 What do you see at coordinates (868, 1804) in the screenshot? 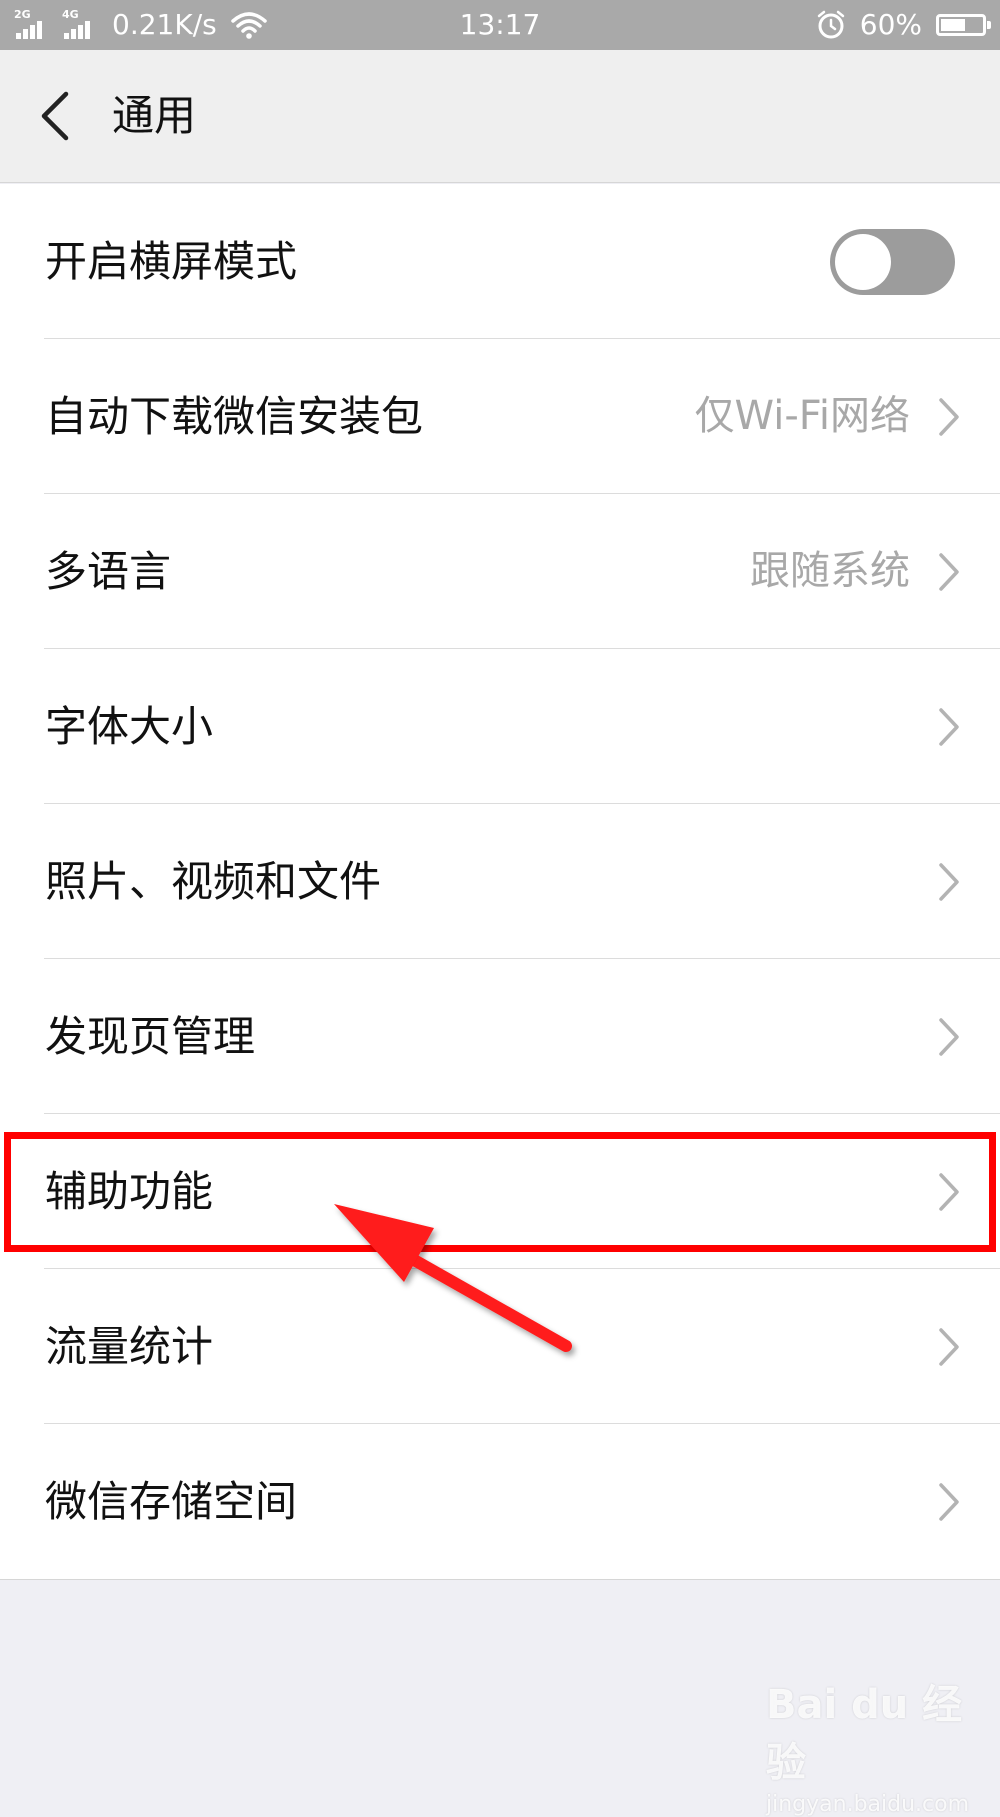
I see `watermark-site: jingyan.baidu.com` at bounding box center [868, 1804].